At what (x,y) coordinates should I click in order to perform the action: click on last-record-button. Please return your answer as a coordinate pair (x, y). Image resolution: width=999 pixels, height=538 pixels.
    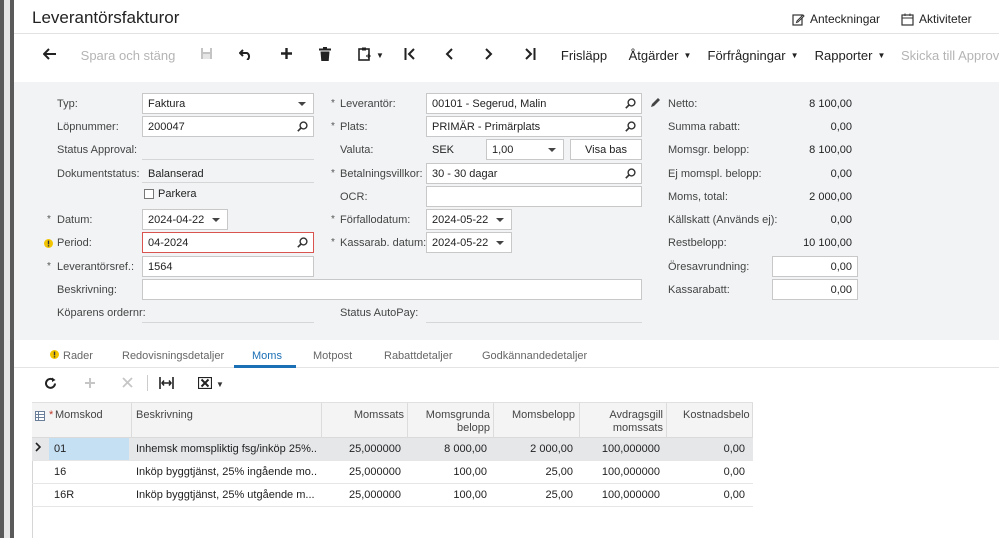
    Looking at the image, I should click on (530, 55).